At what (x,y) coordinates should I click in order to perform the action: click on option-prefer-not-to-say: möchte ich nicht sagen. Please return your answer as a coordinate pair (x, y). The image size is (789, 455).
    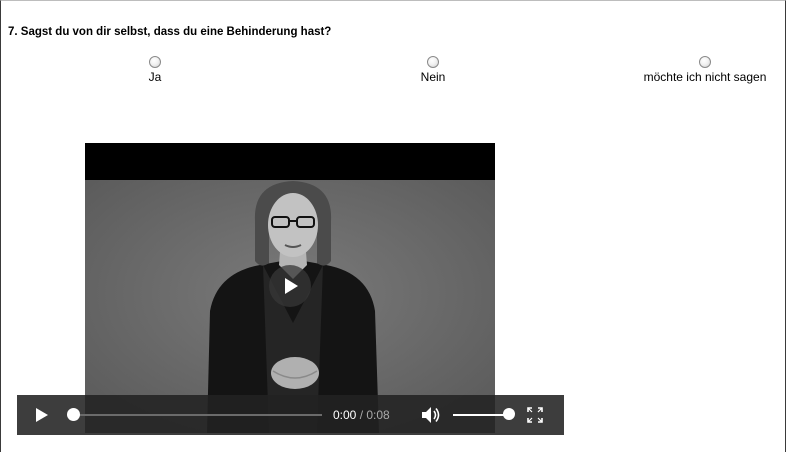
    Looking at the image, I should click on (705, 70).